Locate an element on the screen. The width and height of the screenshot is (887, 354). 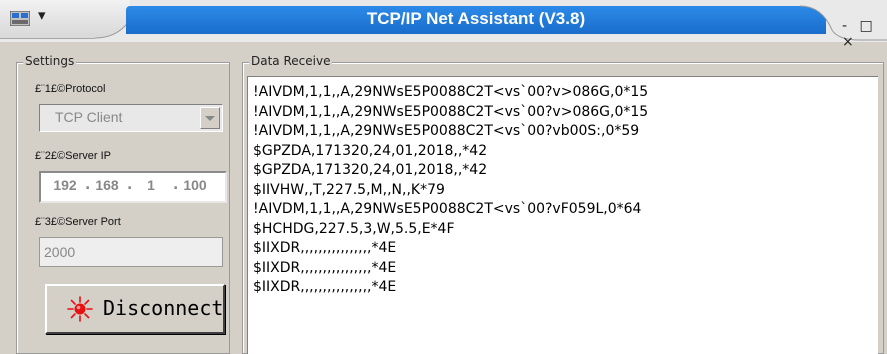
ip-octet-1: 192 is located at coordinates (65, 185).